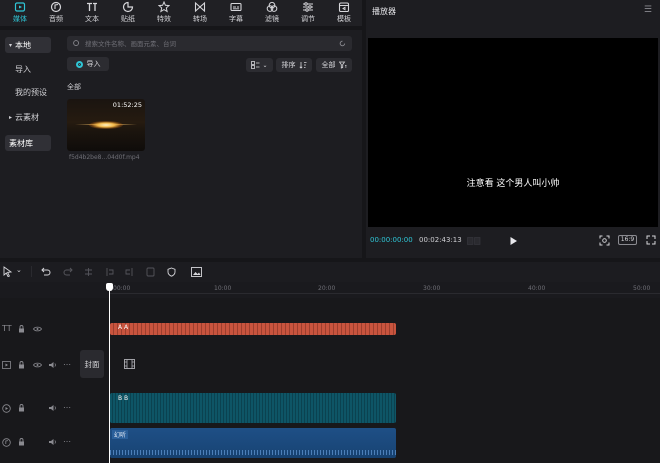 This screenshot has height=463, width=660. Describe the element at coordinates (92, 364) in the screenshot. I see `cover-button: 封面` at that location.